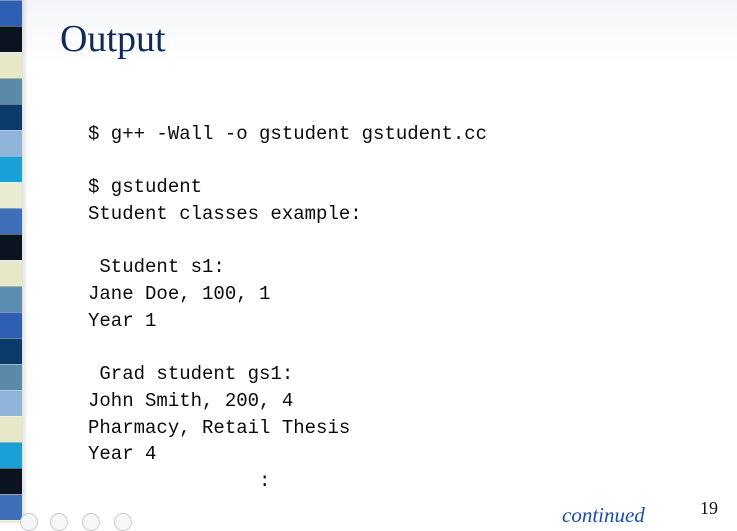  I want to click on pen-icon, so click(91, 522).